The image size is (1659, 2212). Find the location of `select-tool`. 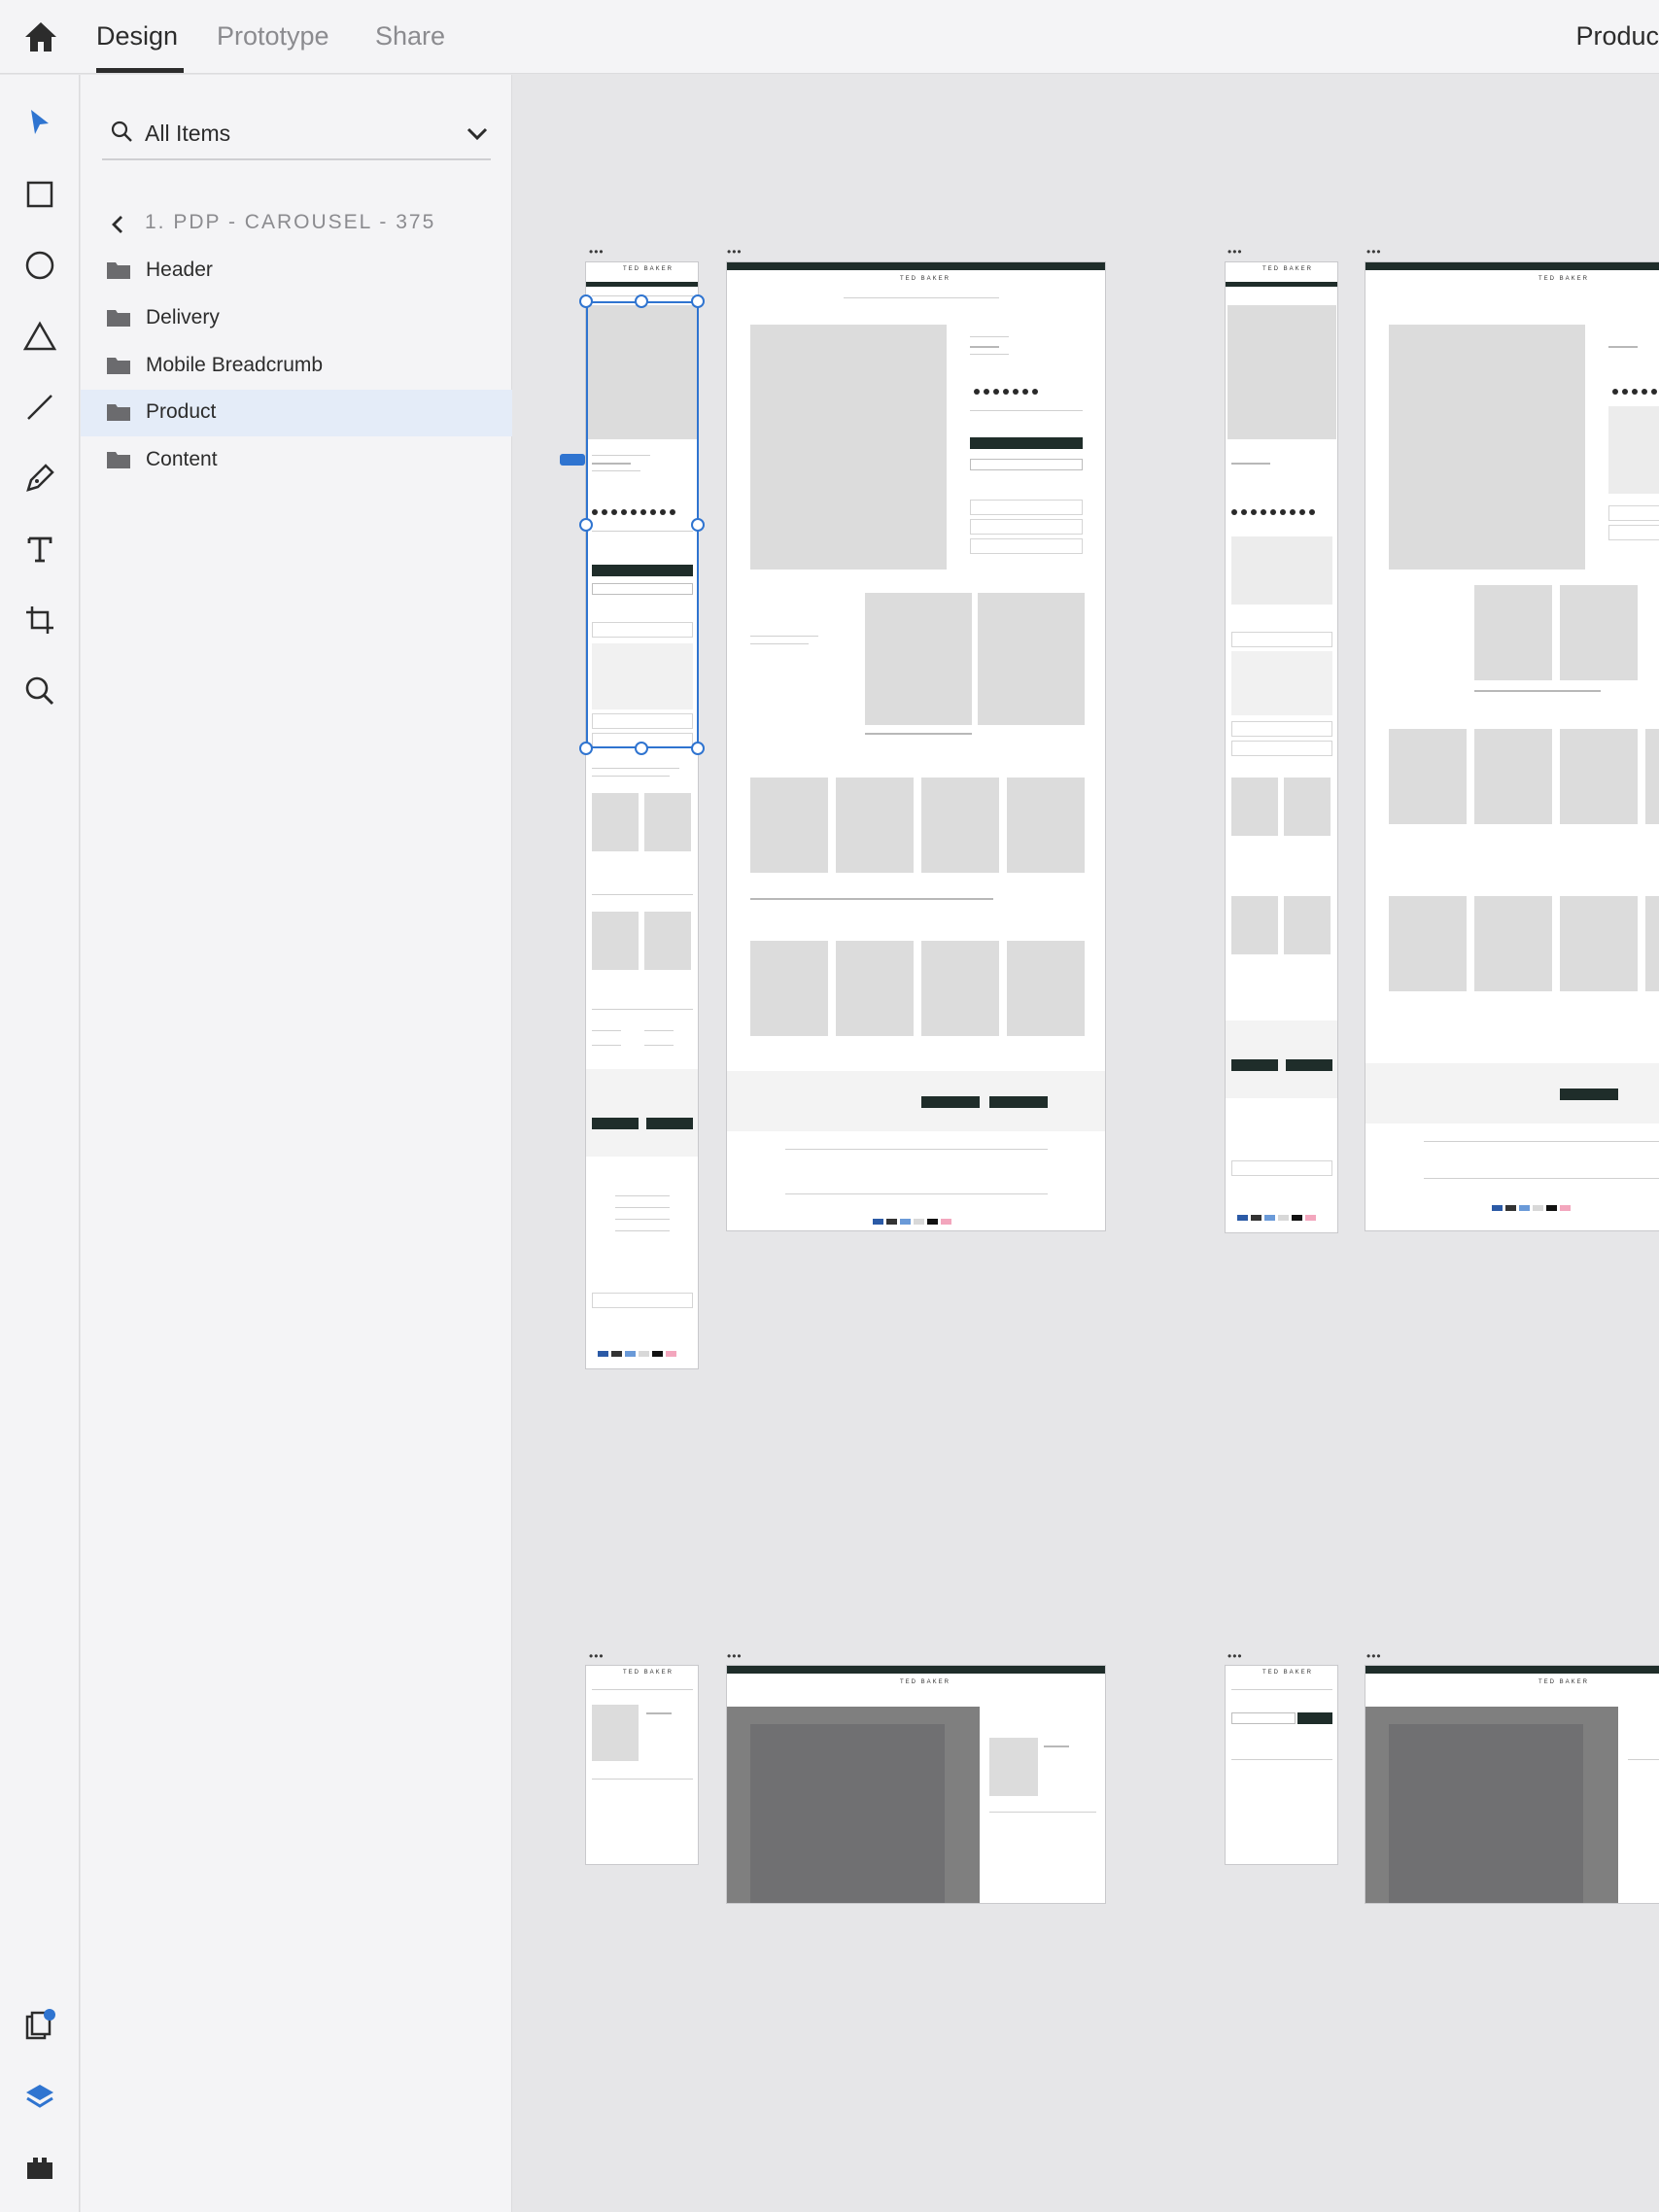

select-tool is located at coordinates (39, 122).